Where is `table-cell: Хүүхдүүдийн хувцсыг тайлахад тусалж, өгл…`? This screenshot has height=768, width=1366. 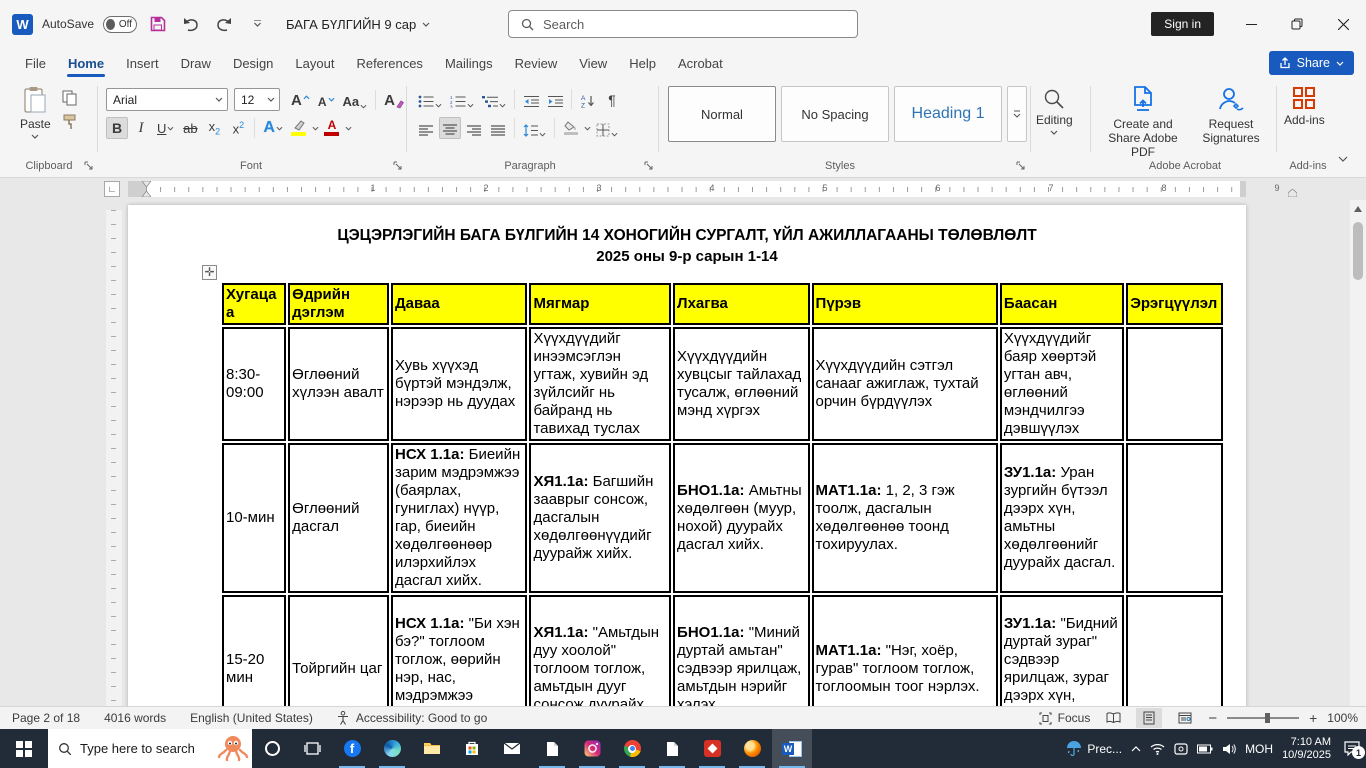
table-cell: Хүүхдүүдийн хувцсыг тайлахад тусалж, өгл… is located at coordinates (741, 384).